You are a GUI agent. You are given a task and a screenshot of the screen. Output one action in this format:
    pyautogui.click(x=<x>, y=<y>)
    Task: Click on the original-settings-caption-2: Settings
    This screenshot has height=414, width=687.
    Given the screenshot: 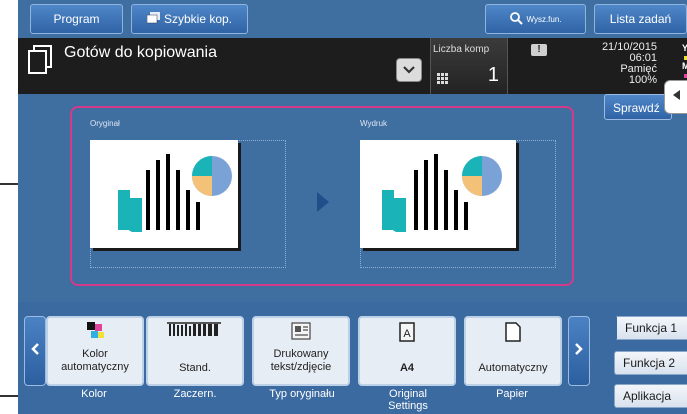 What is the action you would take?
    pyautogui.click(x=408, y=406)
    